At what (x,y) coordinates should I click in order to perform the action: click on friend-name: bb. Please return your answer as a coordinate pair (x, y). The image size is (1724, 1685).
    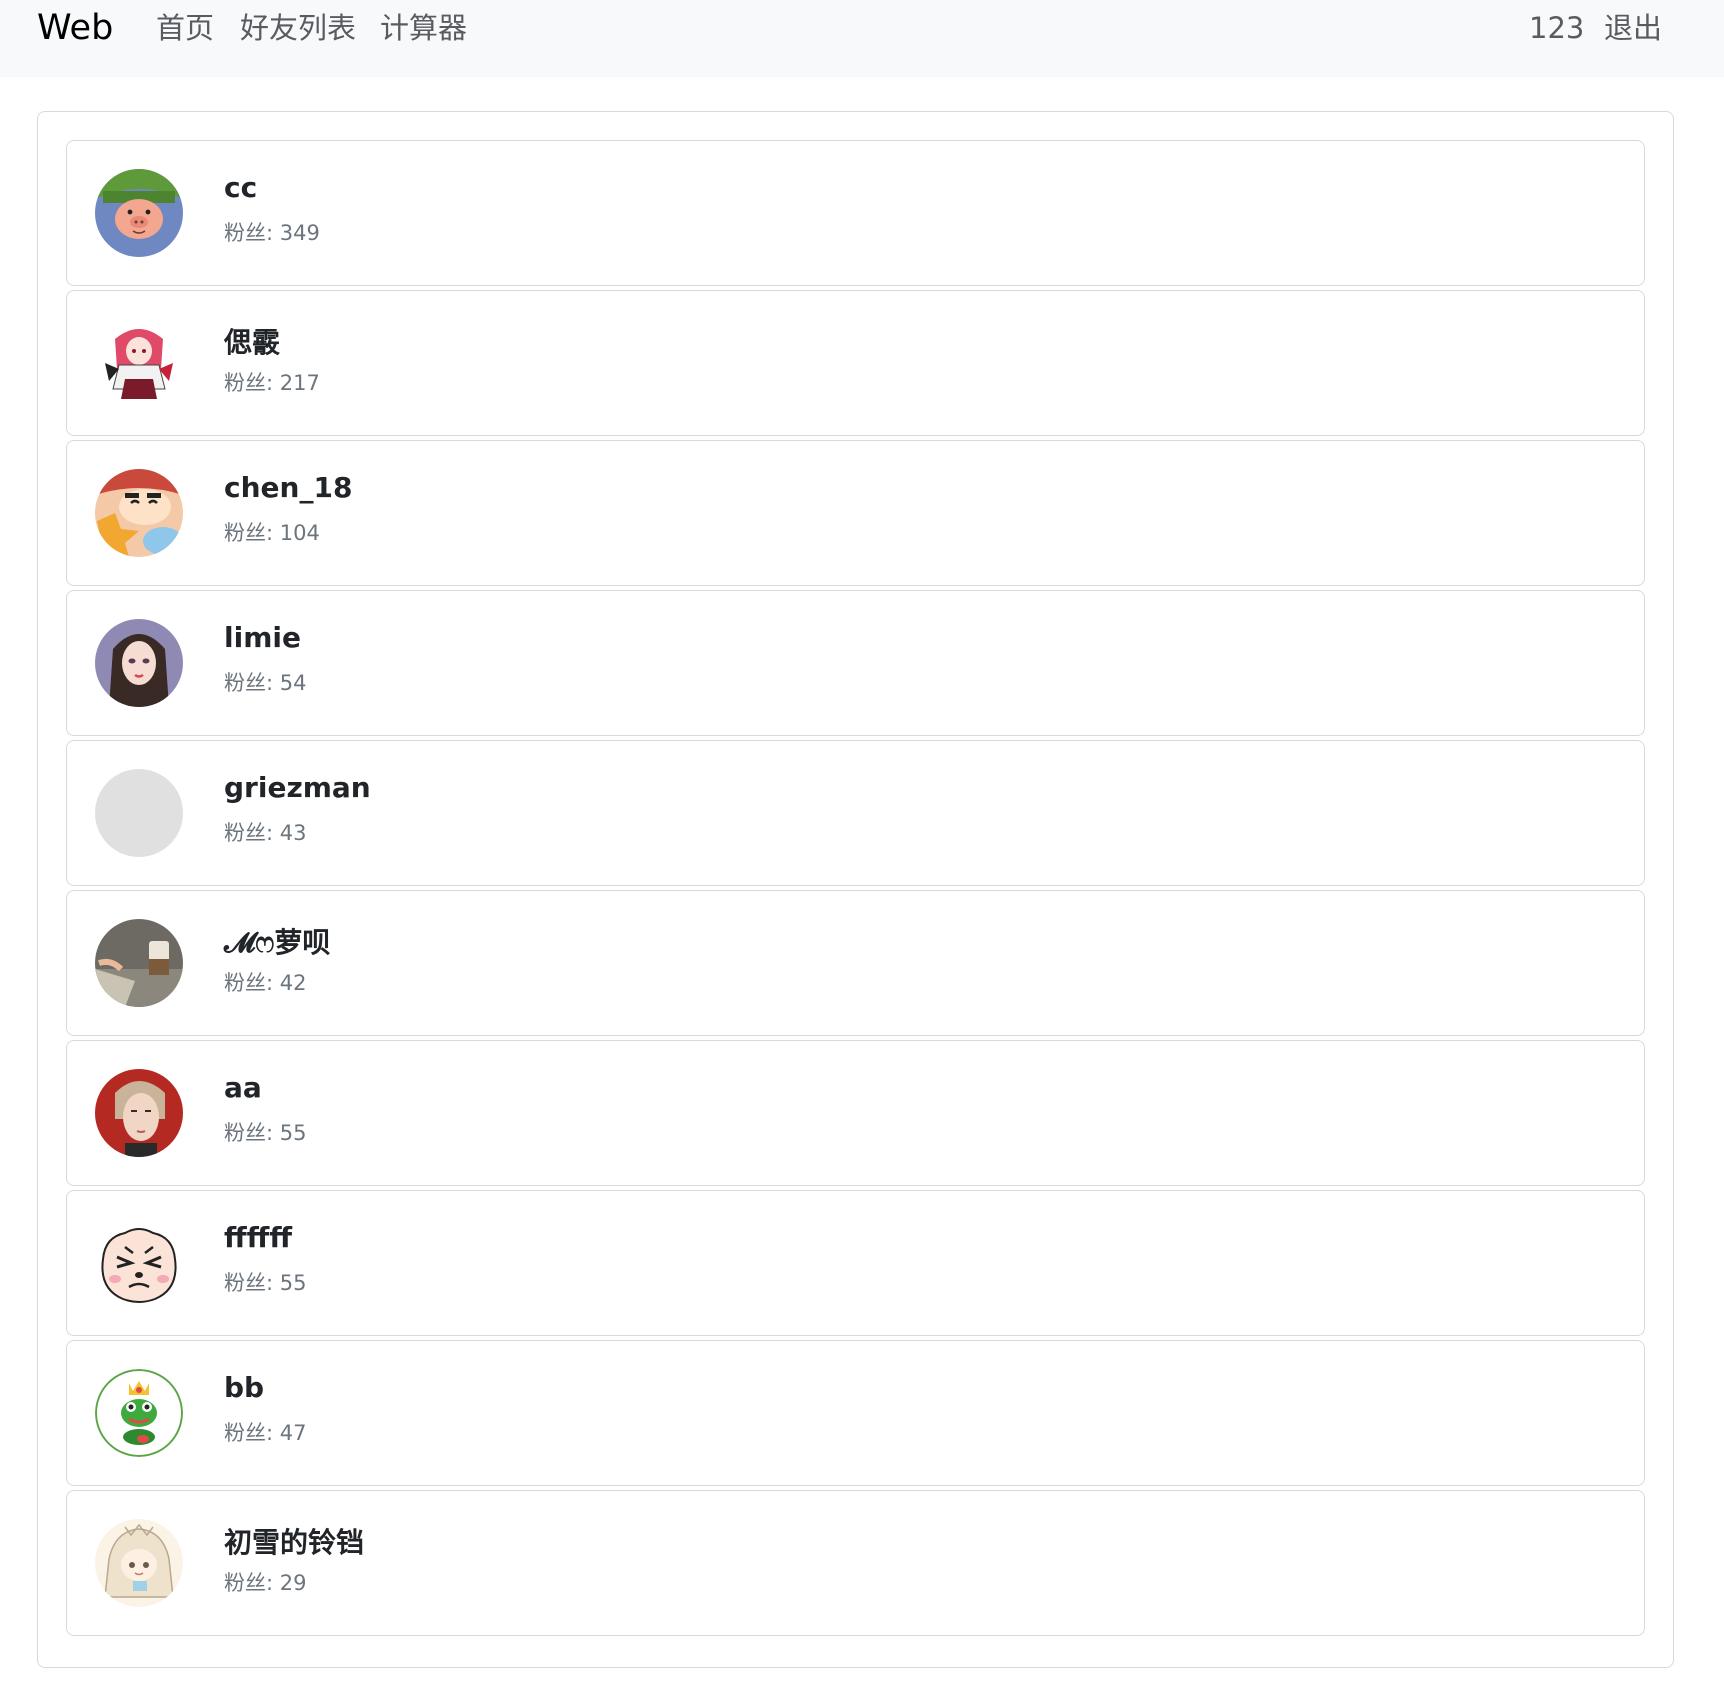
    Looking at the image, I should click on (244, 1387).